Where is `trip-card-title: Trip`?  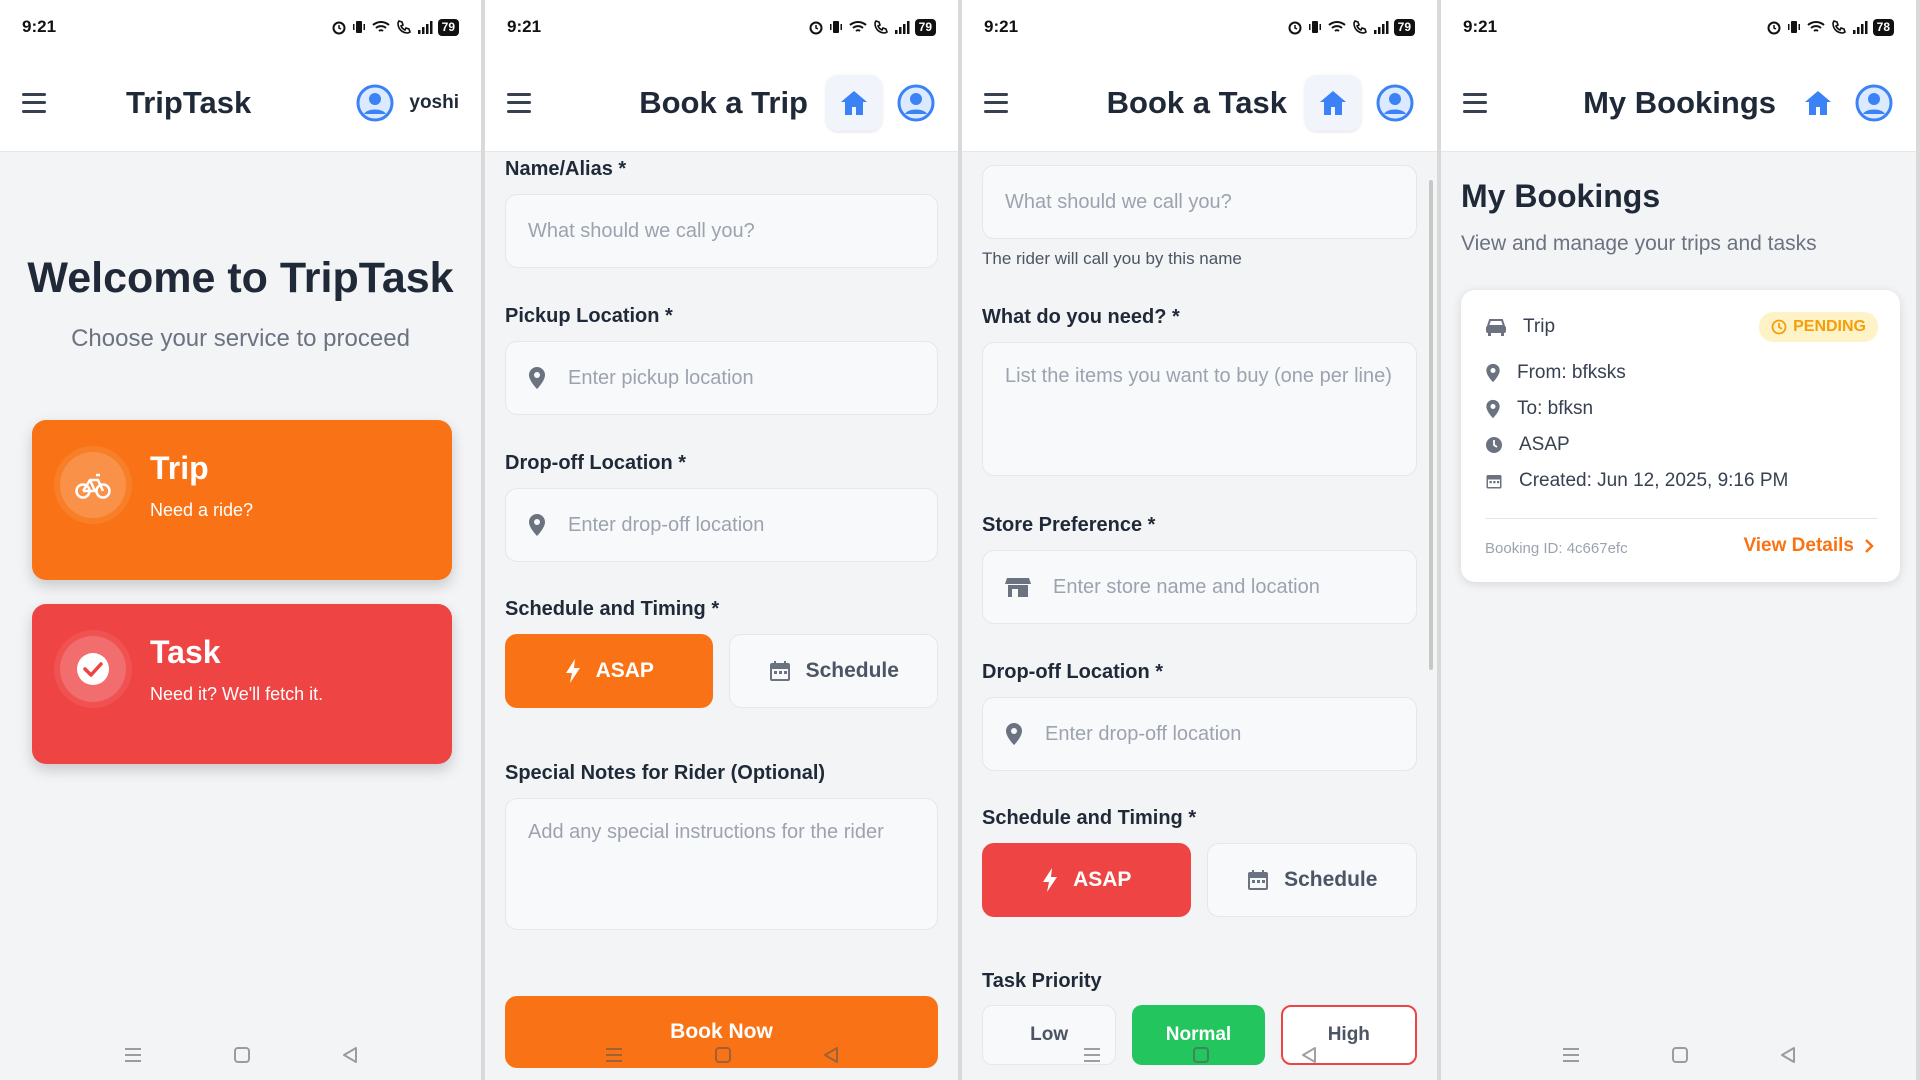
trip-card-title: Trip is located at coordinates (179, 468).